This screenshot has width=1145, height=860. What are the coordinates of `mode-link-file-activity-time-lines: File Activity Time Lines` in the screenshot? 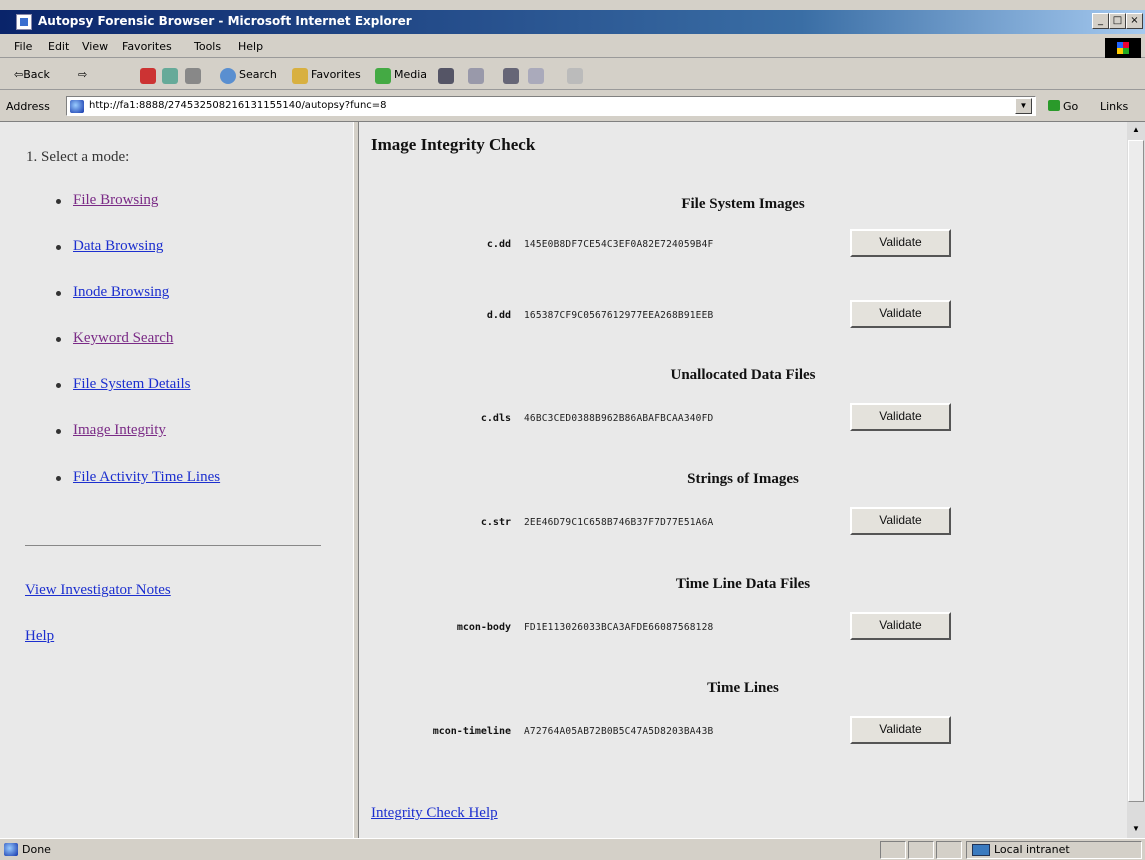 It's located at (146, 477).